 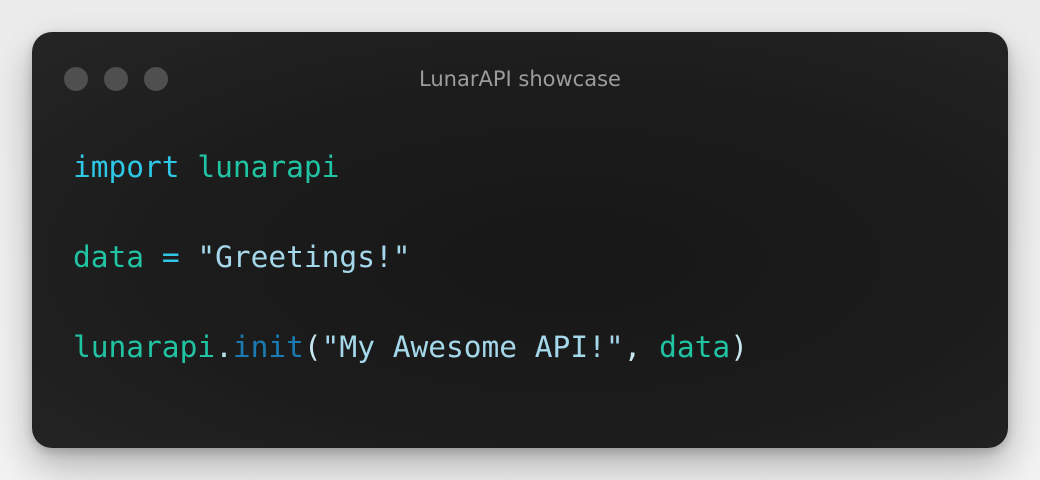 What do you see at coordinates (268, 347) in the screenshot?
I see `method-name: init` at bounding box center [268, 347].